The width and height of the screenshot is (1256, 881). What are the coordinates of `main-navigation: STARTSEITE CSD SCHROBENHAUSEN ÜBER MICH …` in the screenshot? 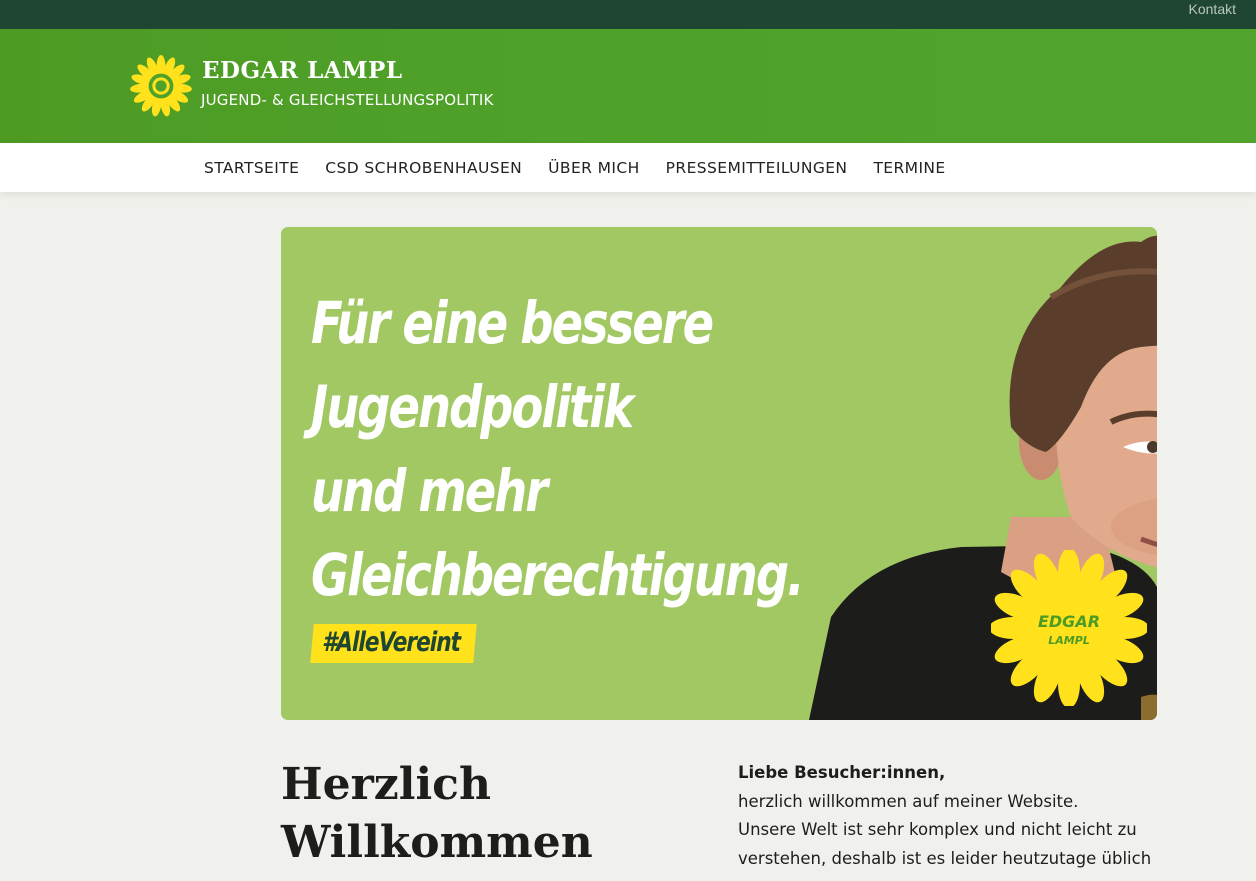 It's located at (628, 167).